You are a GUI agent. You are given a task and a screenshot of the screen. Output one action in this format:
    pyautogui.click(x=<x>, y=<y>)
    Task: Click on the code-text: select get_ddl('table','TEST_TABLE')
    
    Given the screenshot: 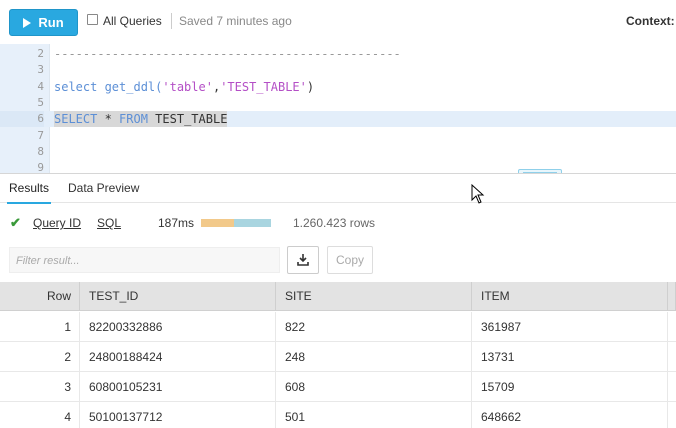 What is the action you would take?
    pyautogui.click(x=184, y=87)
    